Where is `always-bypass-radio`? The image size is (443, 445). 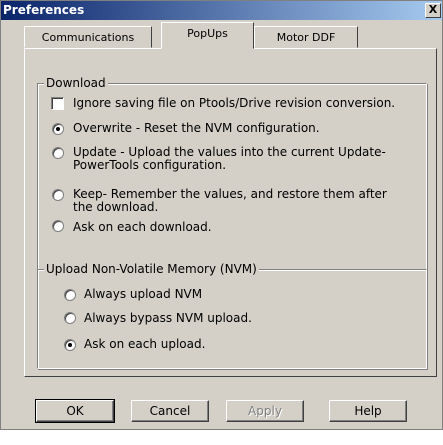 always-bypass-radio is located at coordinates (70, 318).